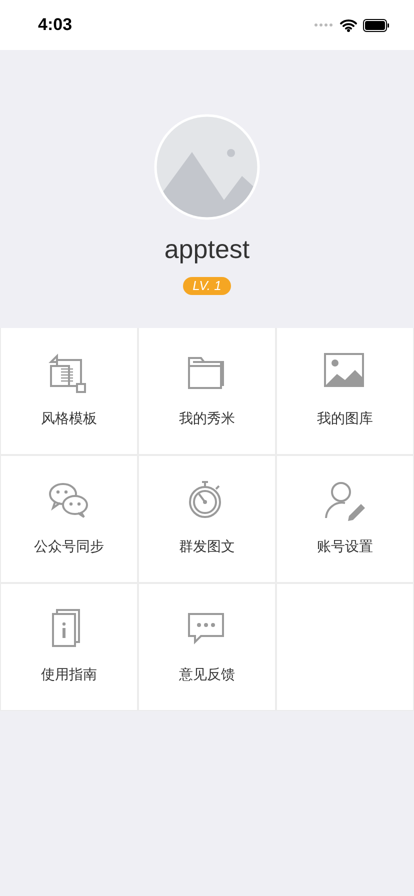  I want to click on wifi-icon, so click(348, 25).